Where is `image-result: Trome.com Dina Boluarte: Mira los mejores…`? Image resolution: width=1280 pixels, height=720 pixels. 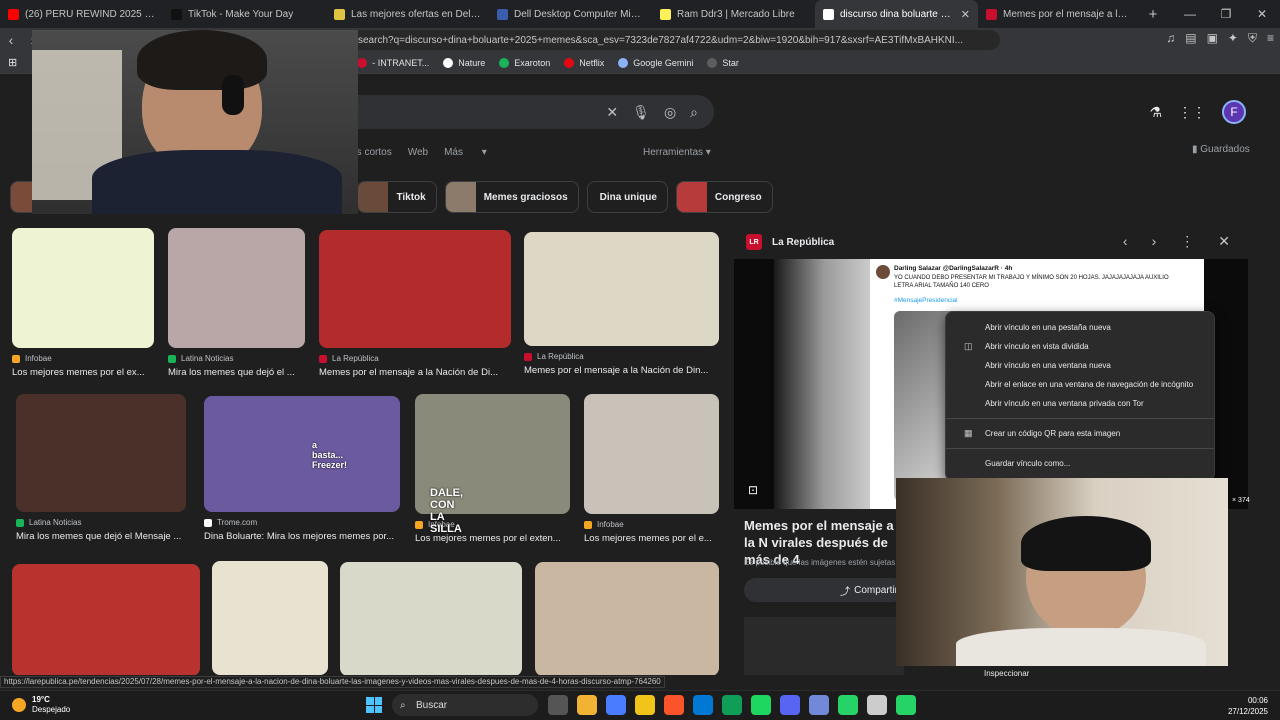 image-result: Trome.com Dina Boluarte: Mira los mejores… is located at coordinates (302, 469).